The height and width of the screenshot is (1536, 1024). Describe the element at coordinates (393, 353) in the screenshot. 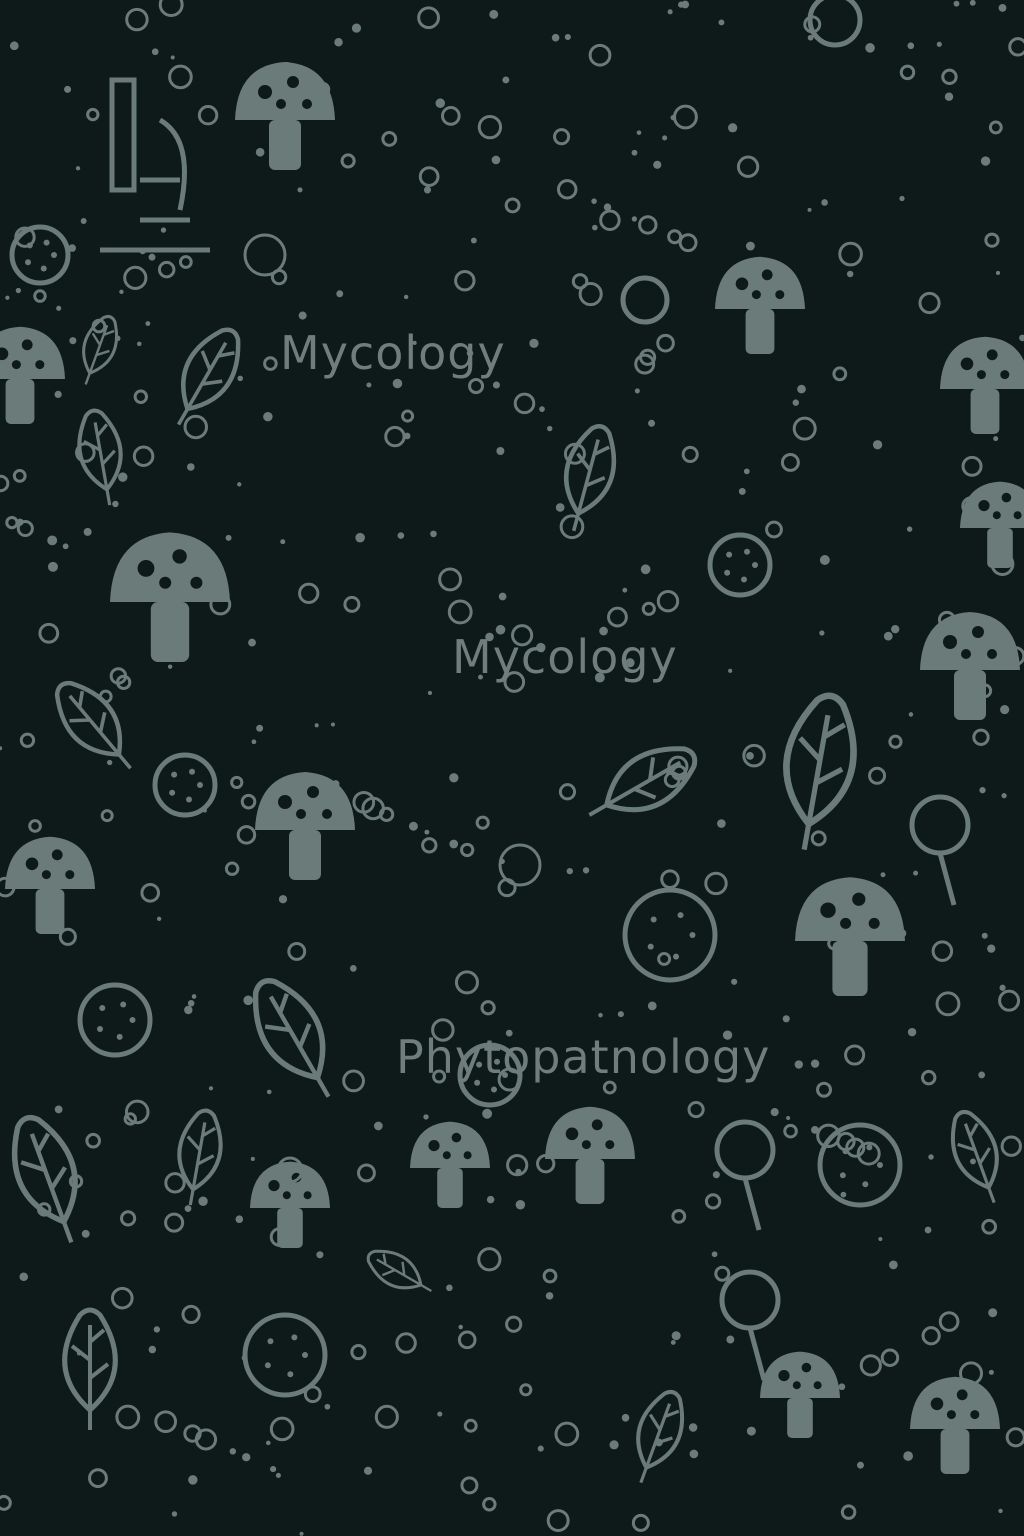

I see `word-mycology-1: Mycology` at that location.